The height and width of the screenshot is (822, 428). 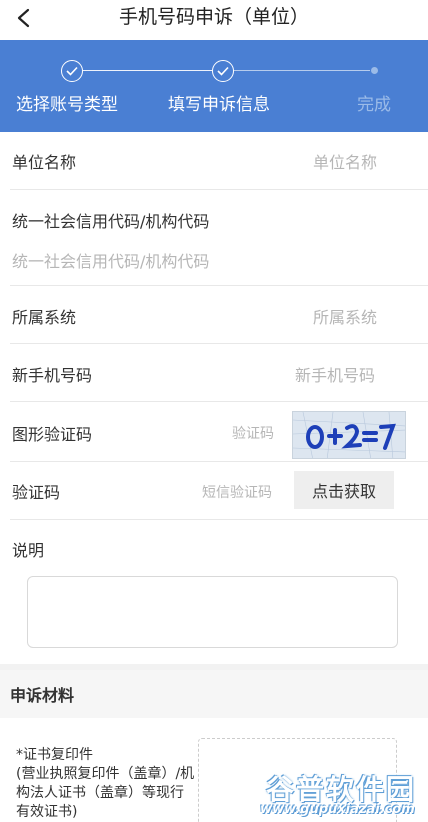 What do you see at coordinates (110, 260) in the screenshot?
I see `credit-code-input: 统一社会信用代码/机构代码` at bounding box center [110, 260].